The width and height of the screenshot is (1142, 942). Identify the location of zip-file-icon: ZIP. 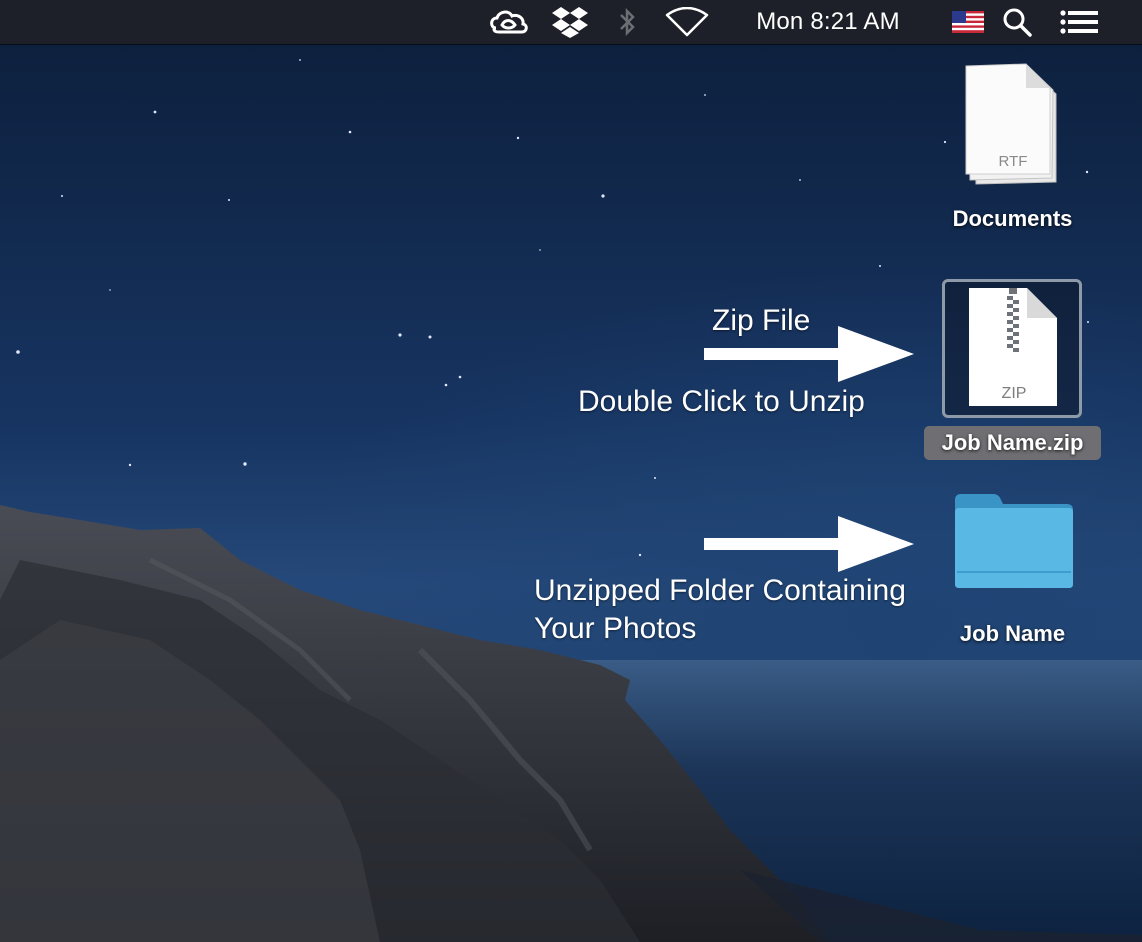
(1013, 348).